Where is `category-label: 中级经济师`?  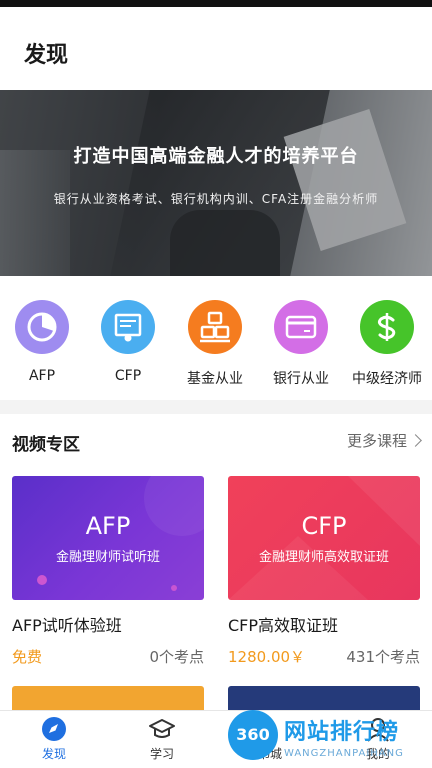 category-label: 中级经济师 is located at coordinates (387, 379).